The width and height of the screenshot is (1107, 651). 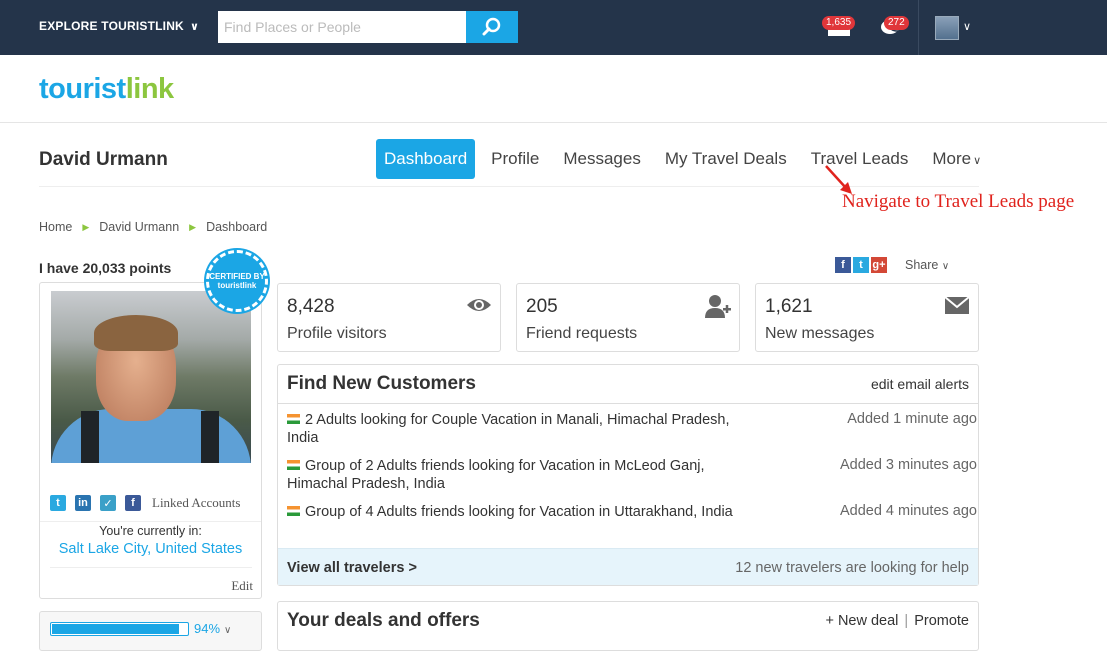 I want to click on chat-badge: 272, so click(x=896, y=23).